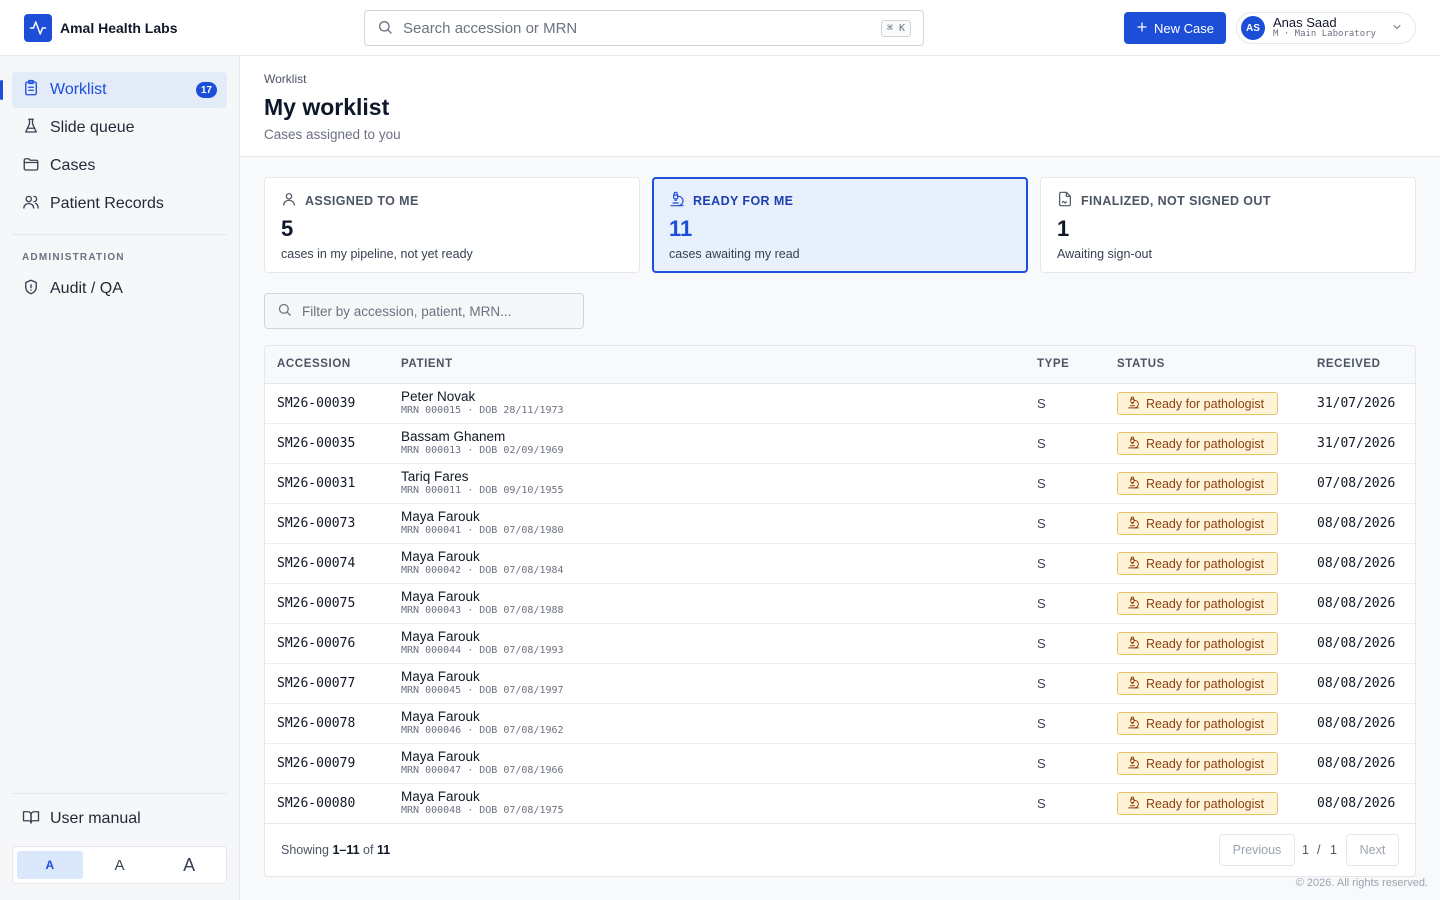  I want to click on new-case-button: New Case, so click(1175, 28).